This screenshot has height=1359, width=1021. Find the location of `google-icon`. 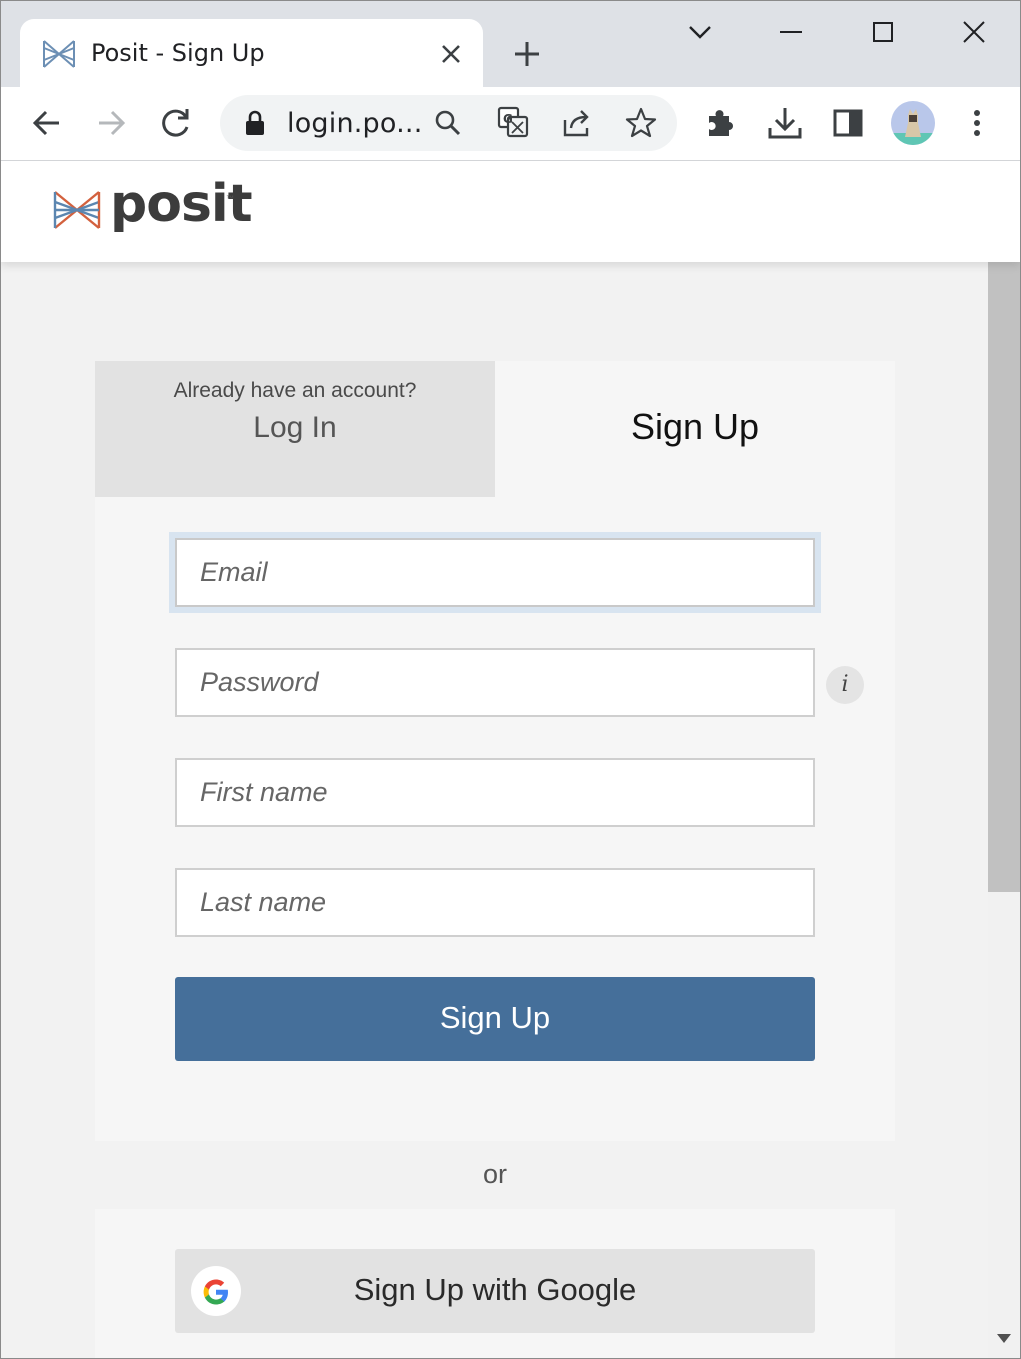

google-icon is located at coordinates (216, 1291).